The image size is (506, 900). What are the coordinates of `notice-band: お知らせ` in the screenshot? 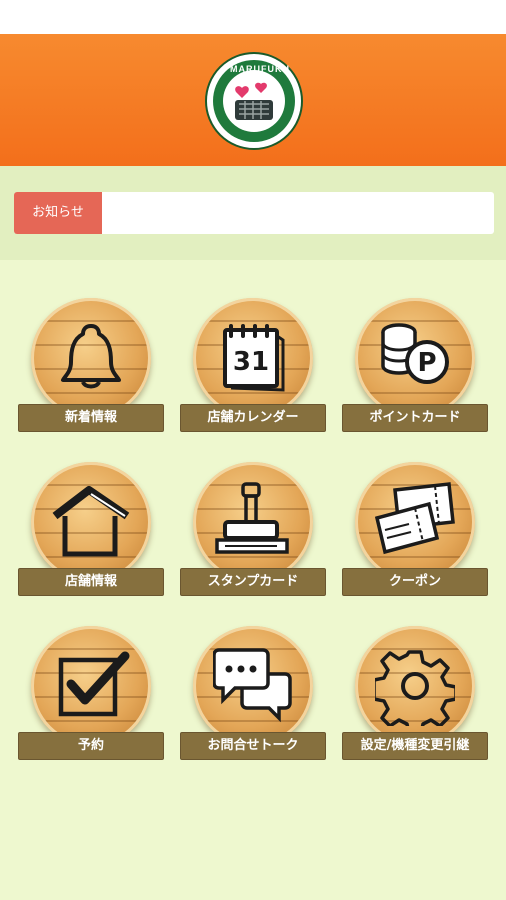 It's located at (253, 213).